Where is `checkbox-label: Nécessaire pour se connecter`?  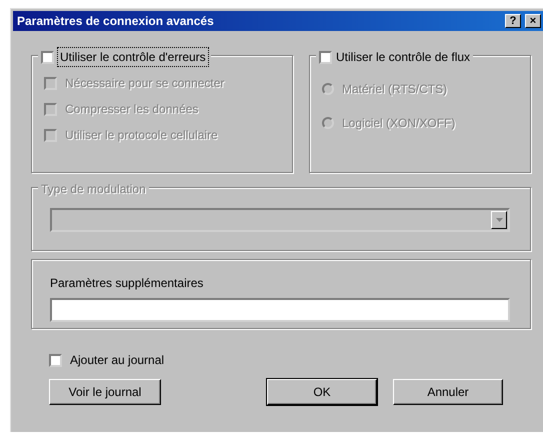
checkbox-label: Nécessaire pour se connecter is located at coordinates (144, 83).